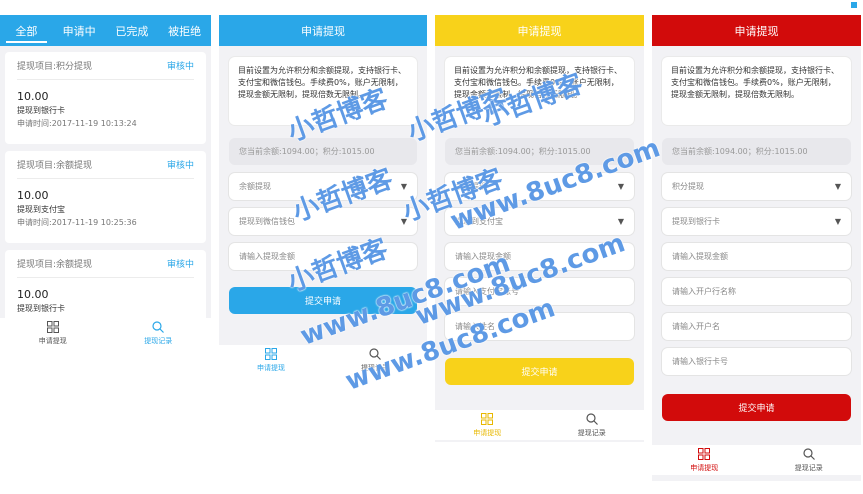 The width and height of the screenshot is (863, 494). What do you see at coordinates (539, 326) in the screenshot?
I see `name-input: 请输入姓名` at bounding box center [539, 326].